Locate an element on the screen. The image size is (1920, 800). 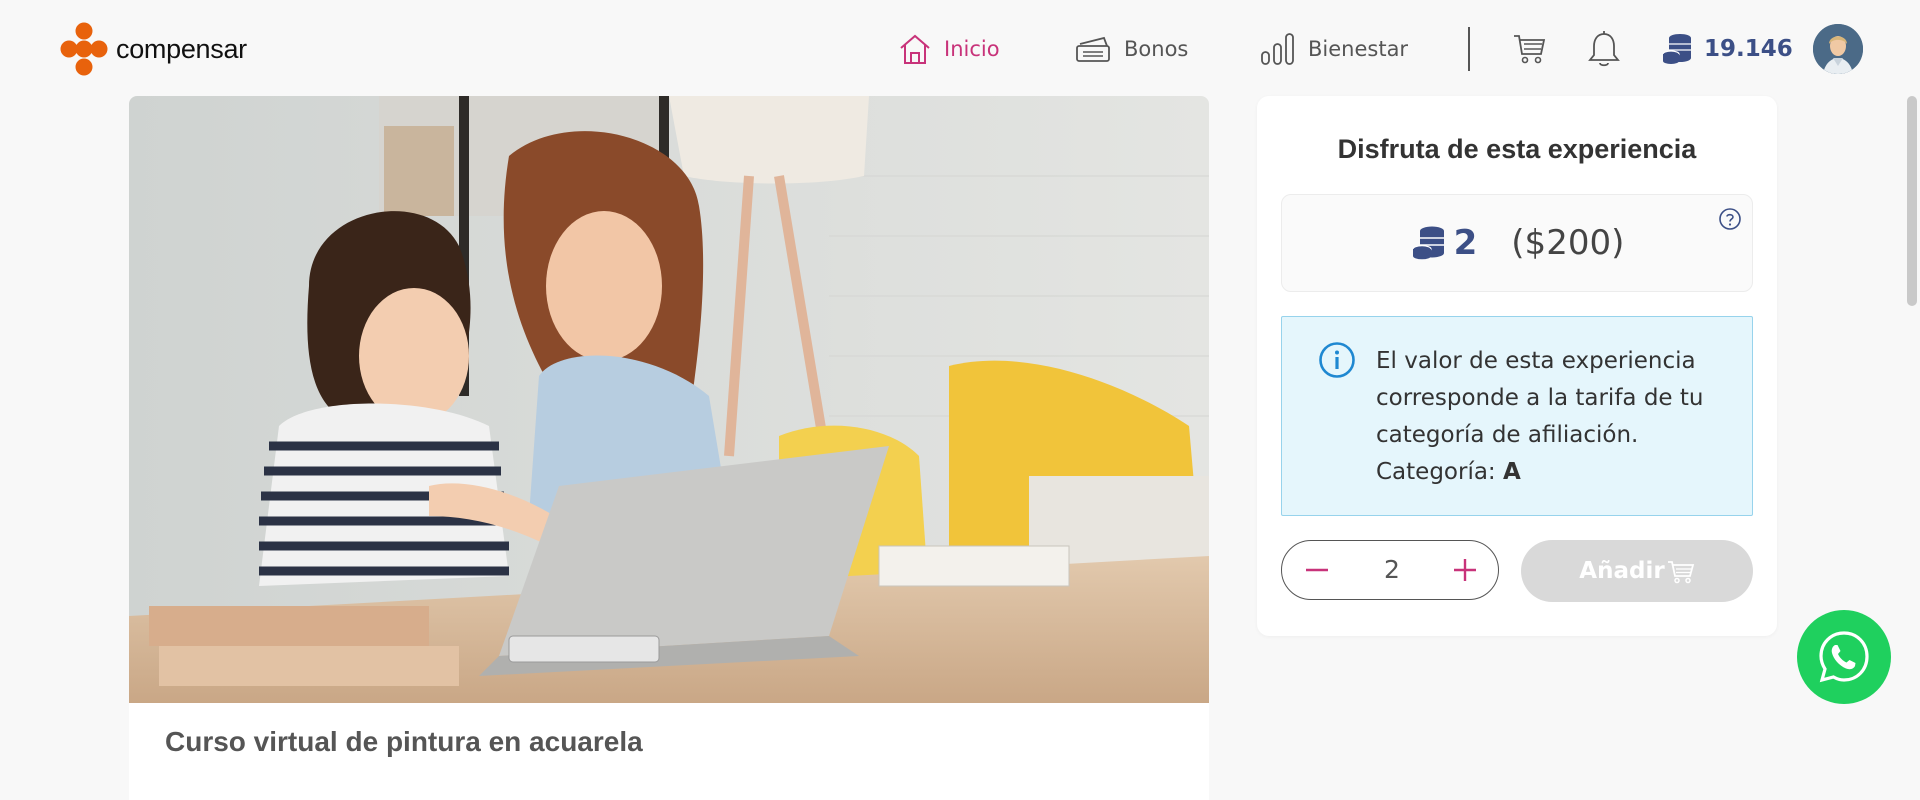
header-divider is located at coordinates (1469, 49).